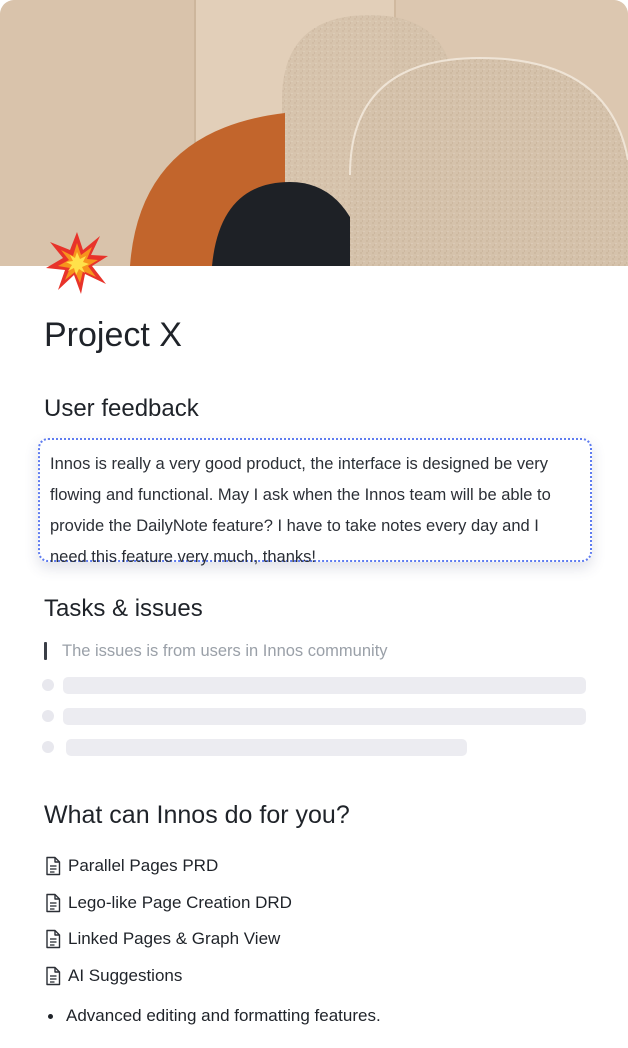 This screenshot has height=1048, width=628. Describe the element at coordinates (113, 335) in the screenshot. I see `page-title: Project X` at that location.